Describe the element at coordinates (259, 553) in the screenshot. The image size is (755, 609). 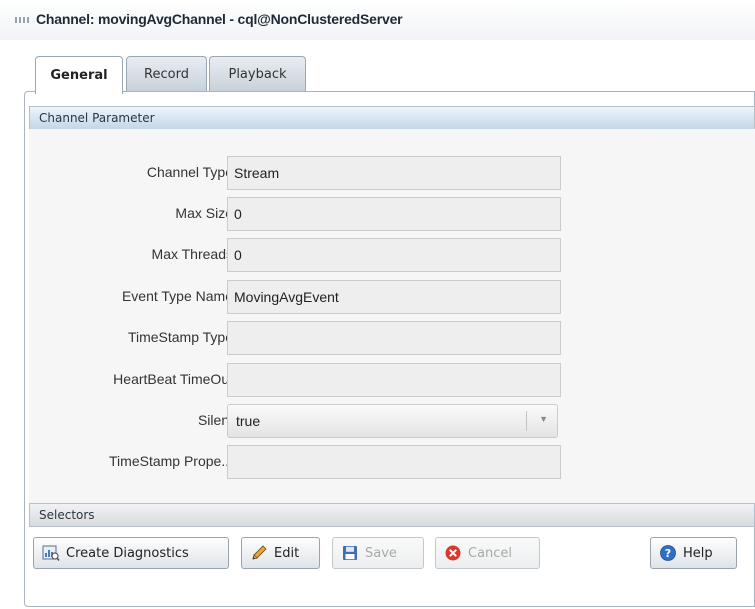
I see `pencil-icon` at that location.